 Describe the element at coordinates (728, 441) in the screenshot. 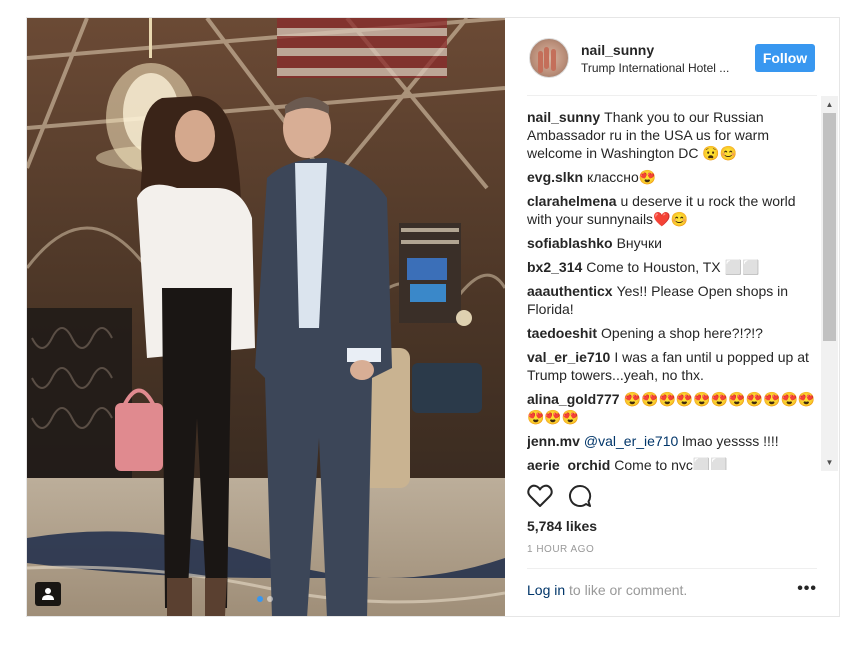

I see `comment-text: lmao yessss !!!!` at that location.